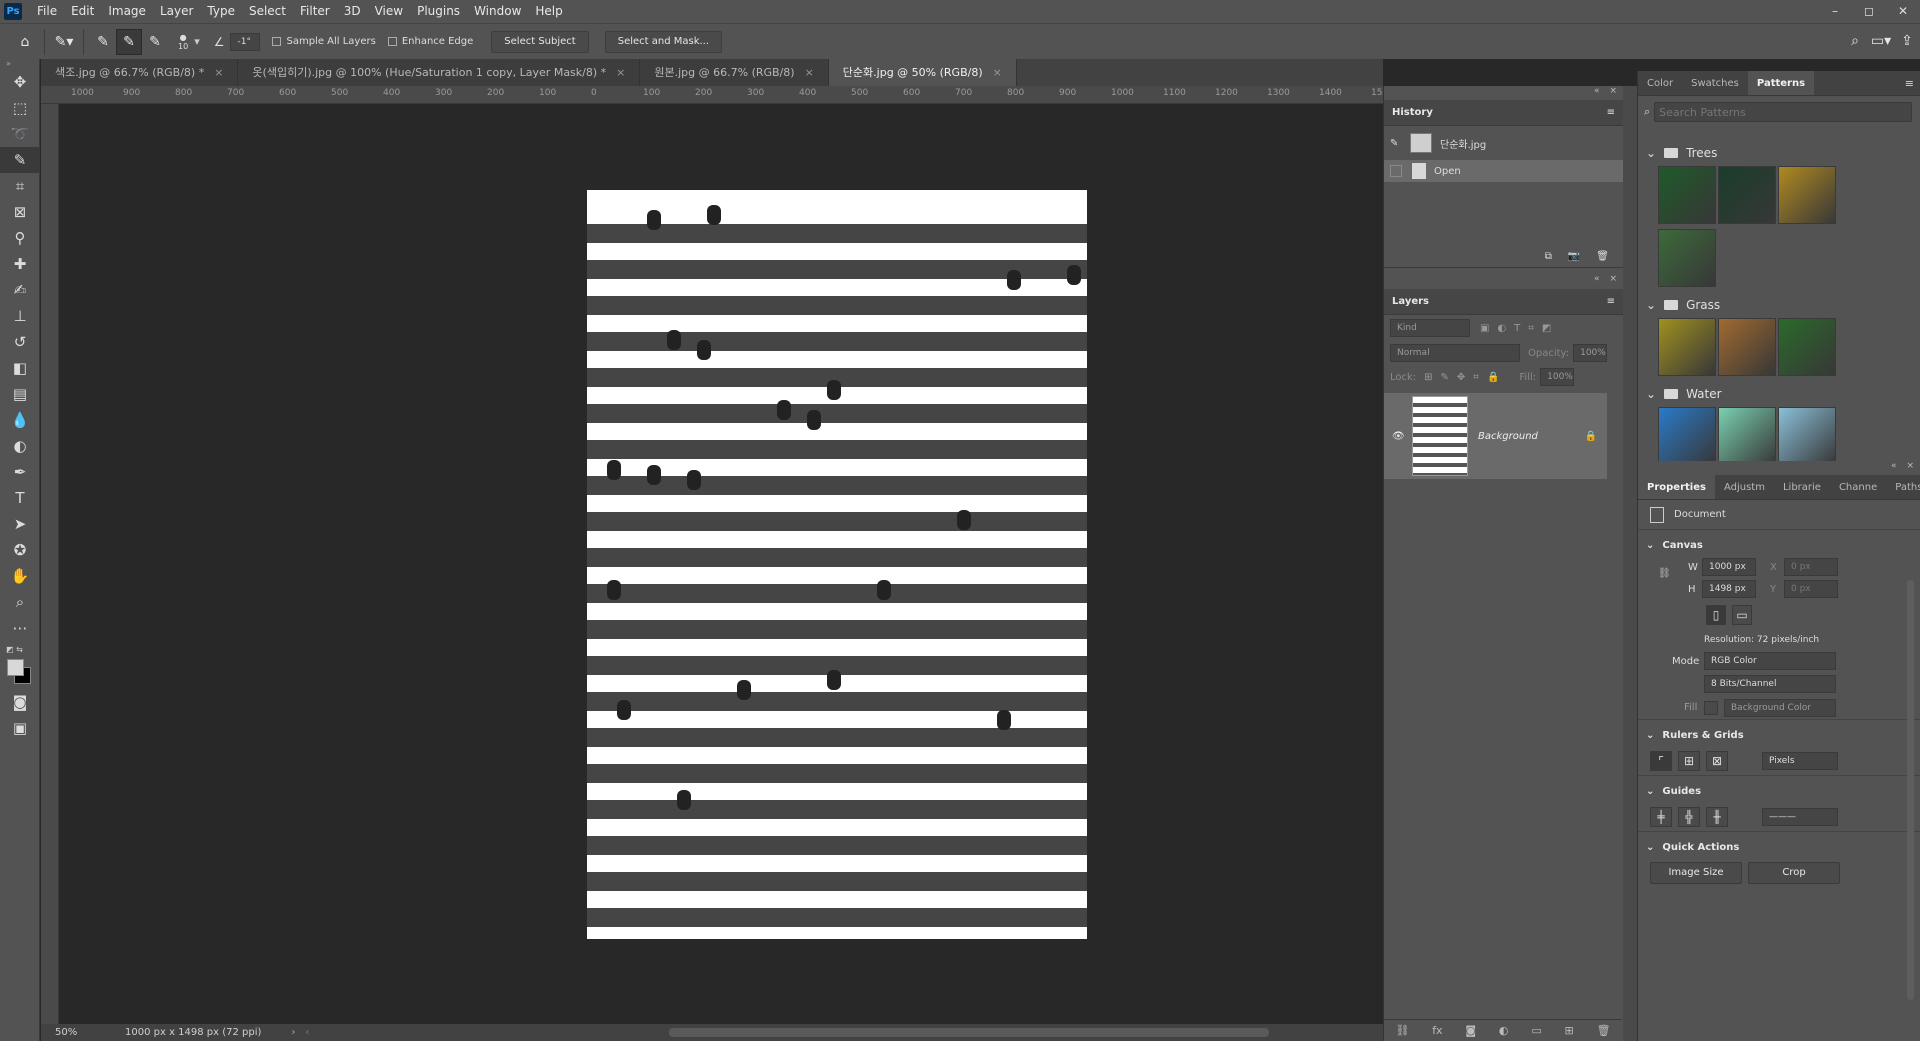  I want to click on menu-view: View, so click(389, 11).